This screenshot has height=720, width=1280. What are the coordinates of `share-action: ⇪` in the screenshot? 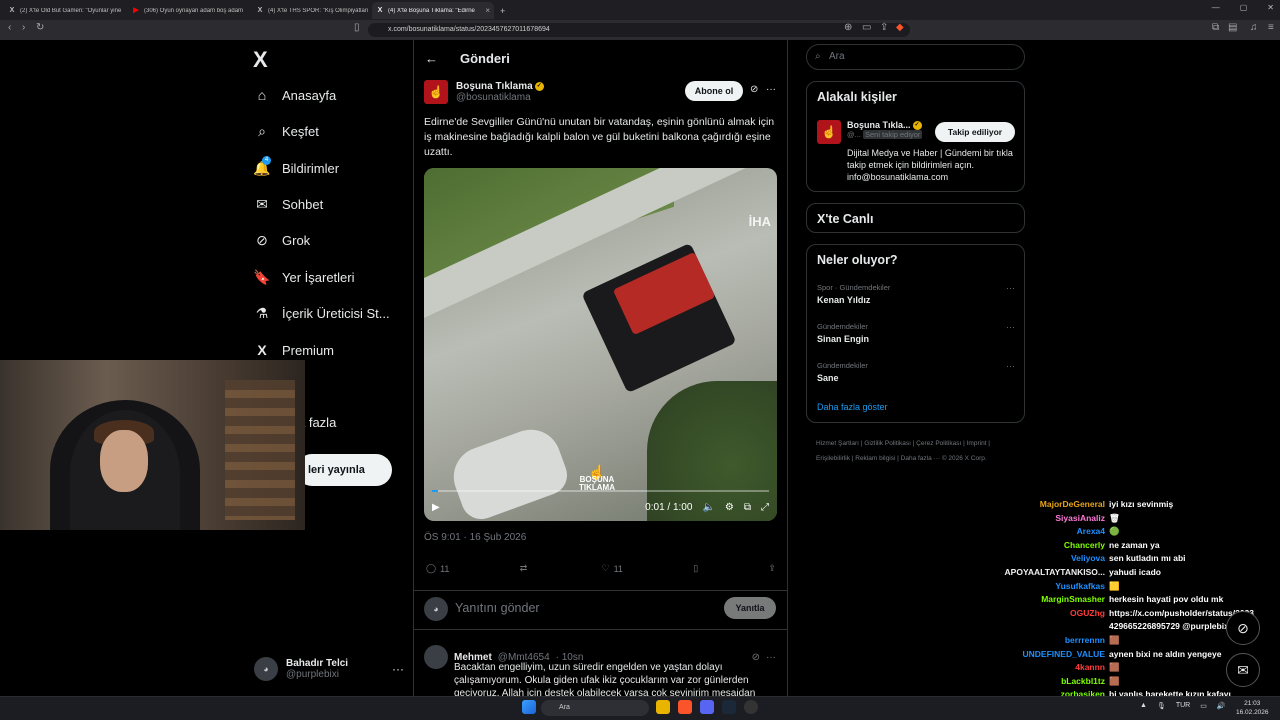 It's located at (772, 568).